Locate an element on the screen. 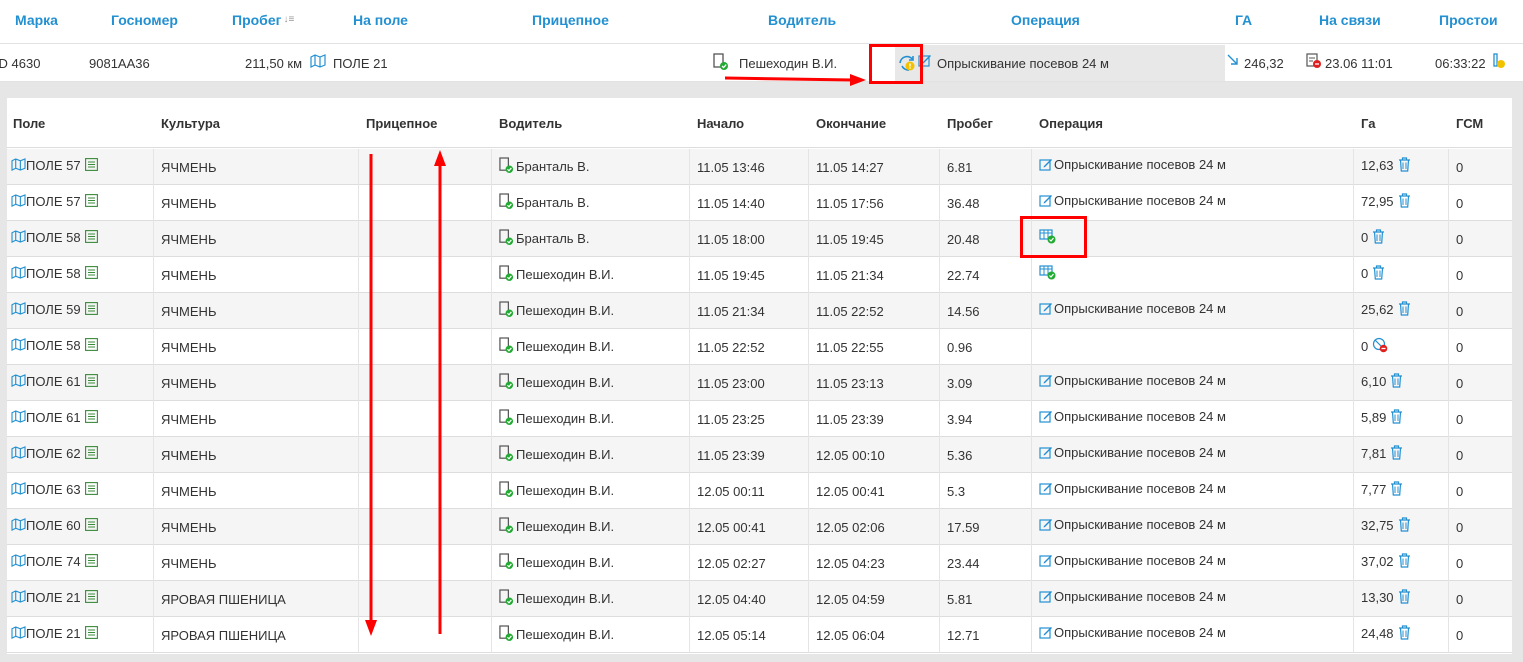  field-name: ПОЛЕ 57 is located at coordinates (53, 201).